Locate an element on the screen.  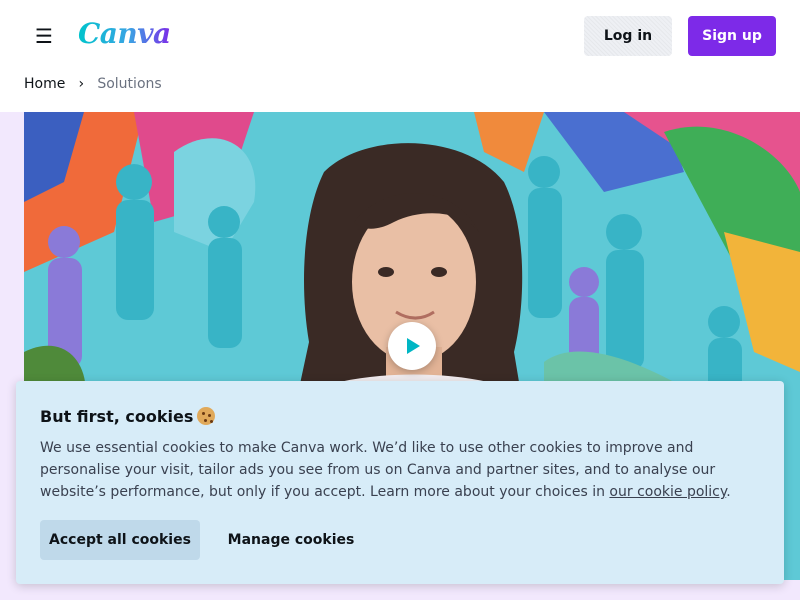
chevron-right-icon: › is located at coordinates (81, 84).